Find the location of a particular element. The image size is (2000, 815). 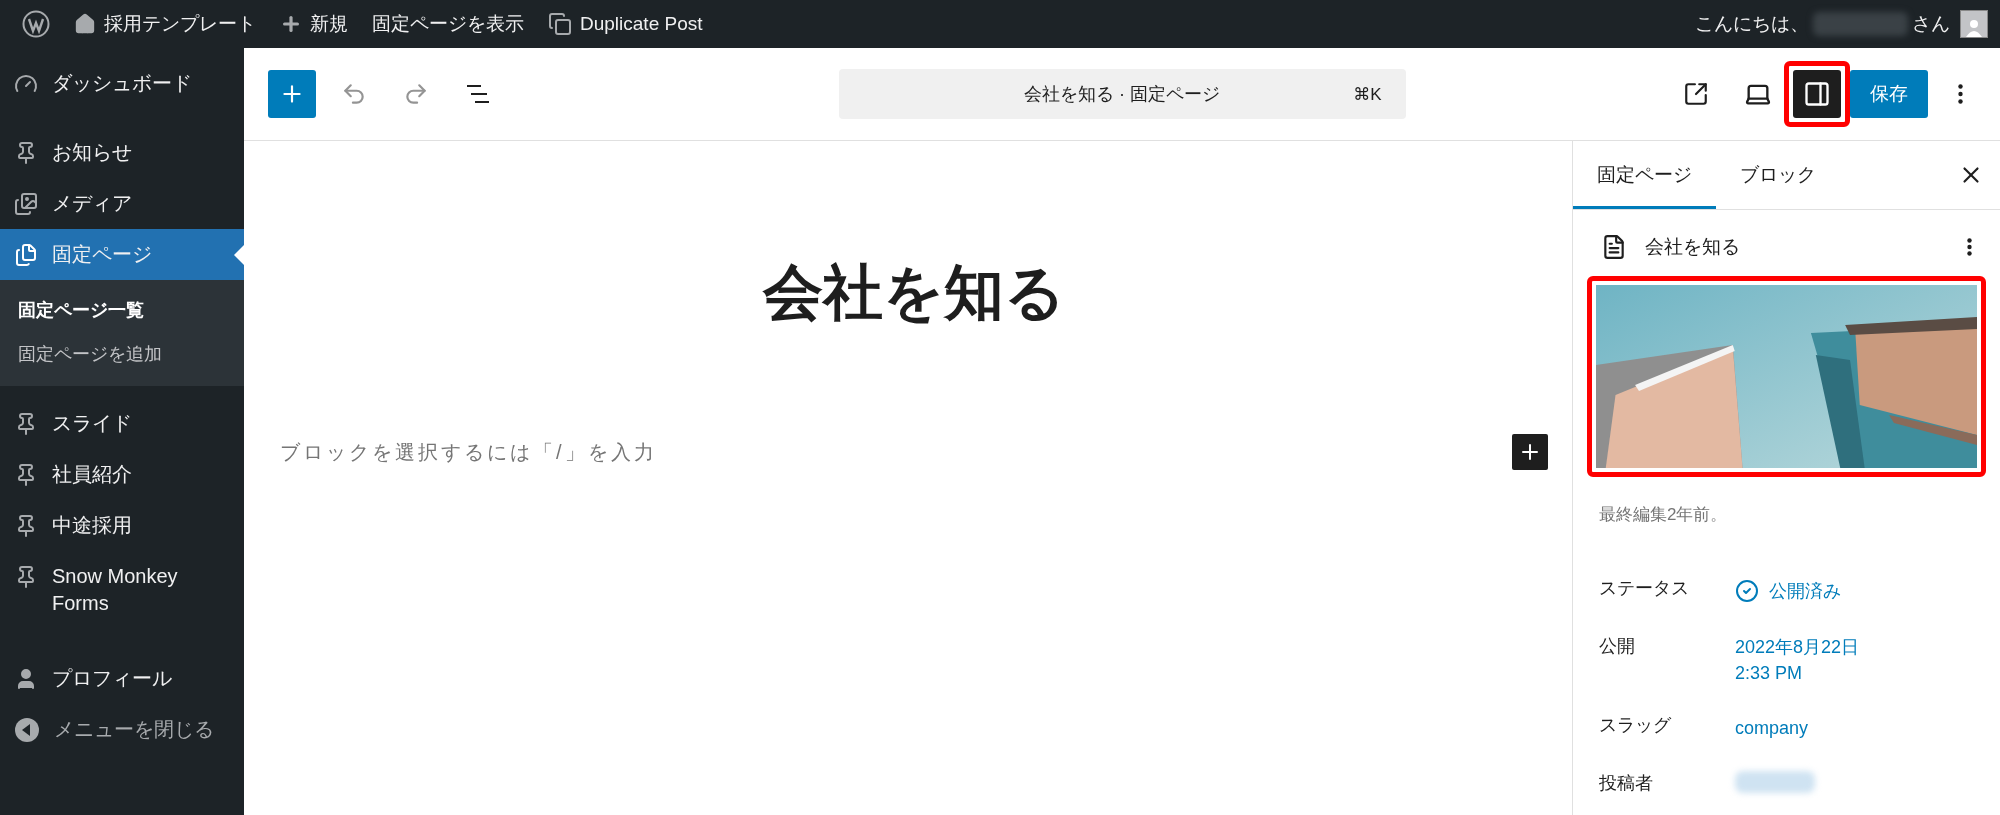

admin-bar-link: 固定ページを表示 is located at coordinates (448, 24).